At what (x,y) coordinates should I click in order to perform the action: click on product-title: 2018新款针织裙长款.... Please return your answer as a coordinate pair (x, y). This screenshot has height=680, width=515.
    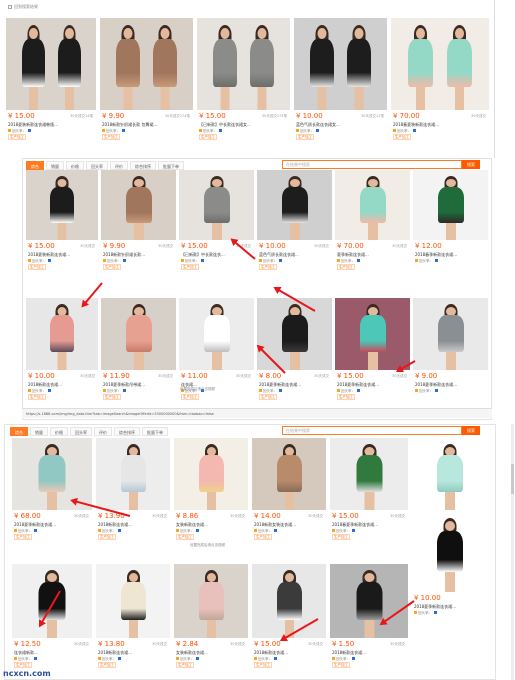
    Looking at the image, I should click on (138, 255).